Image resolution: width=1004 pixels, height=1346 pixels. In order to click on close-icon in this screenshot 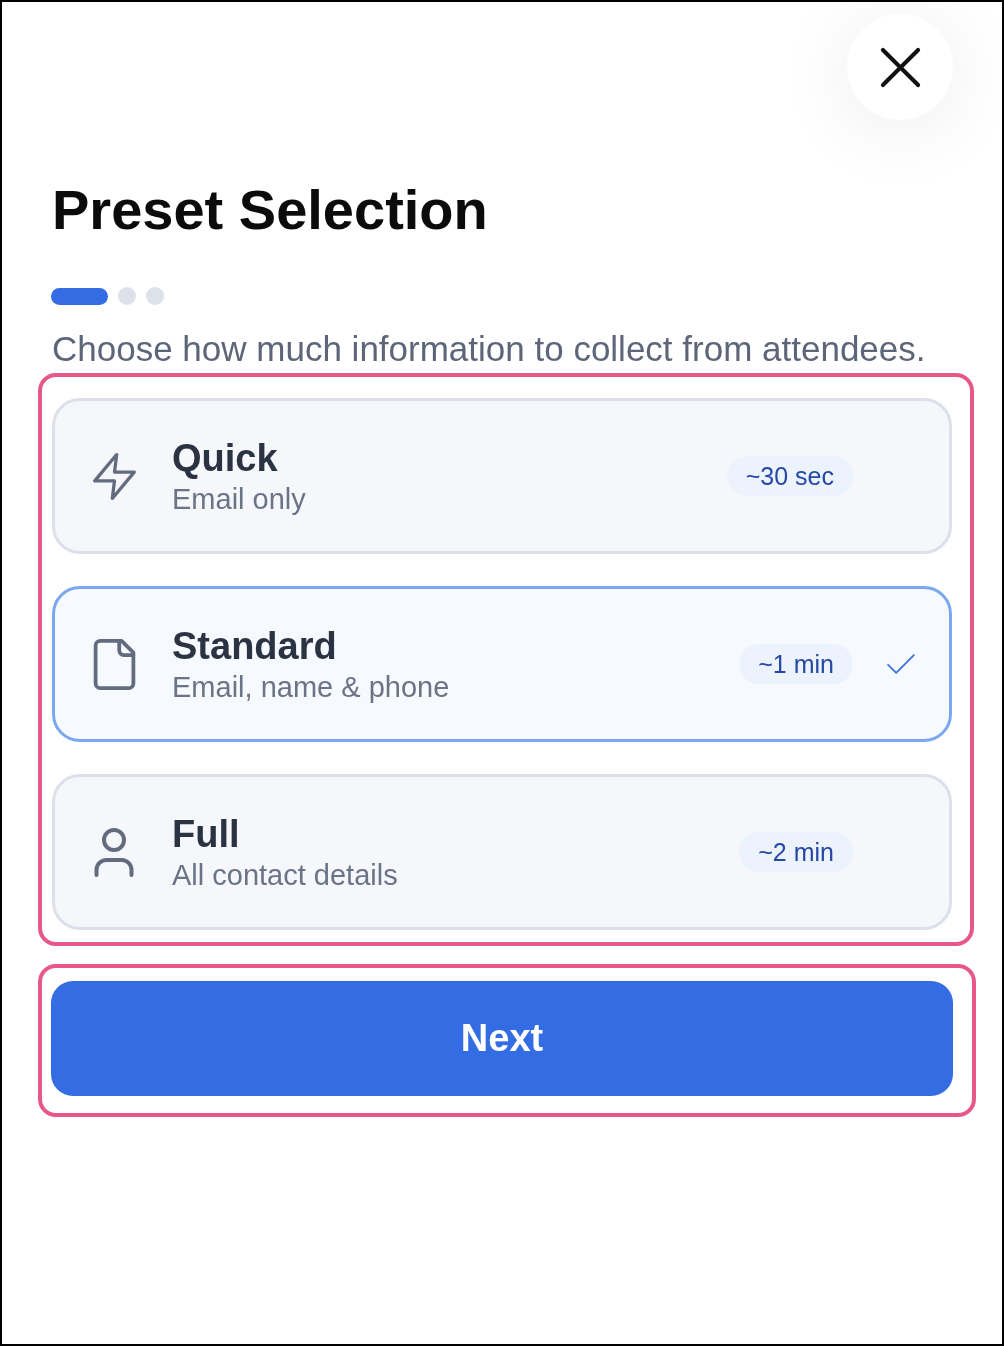, I will do `click(900, 67)`.